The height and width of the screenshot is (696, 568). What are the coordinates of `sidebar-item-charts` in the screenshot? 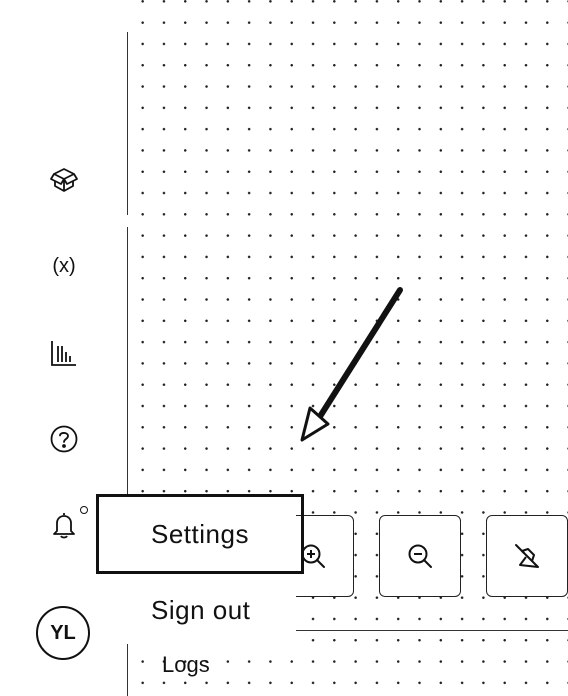 It's located at (64, 353).